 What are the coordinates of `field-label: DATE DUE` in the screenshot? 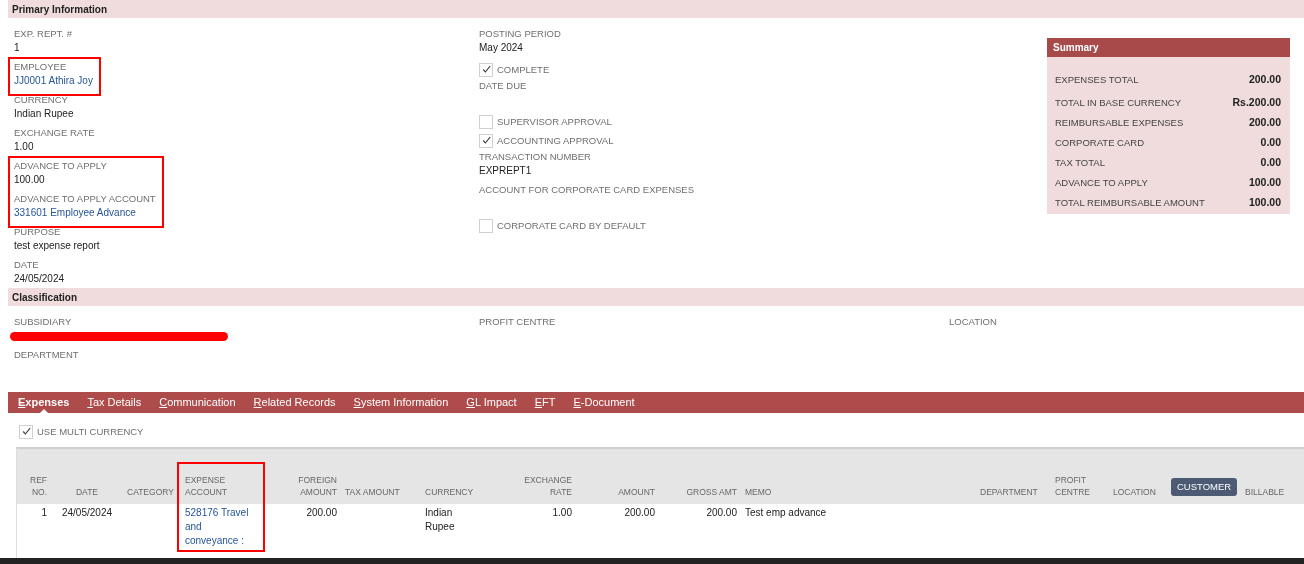 It's located at (503, 86).